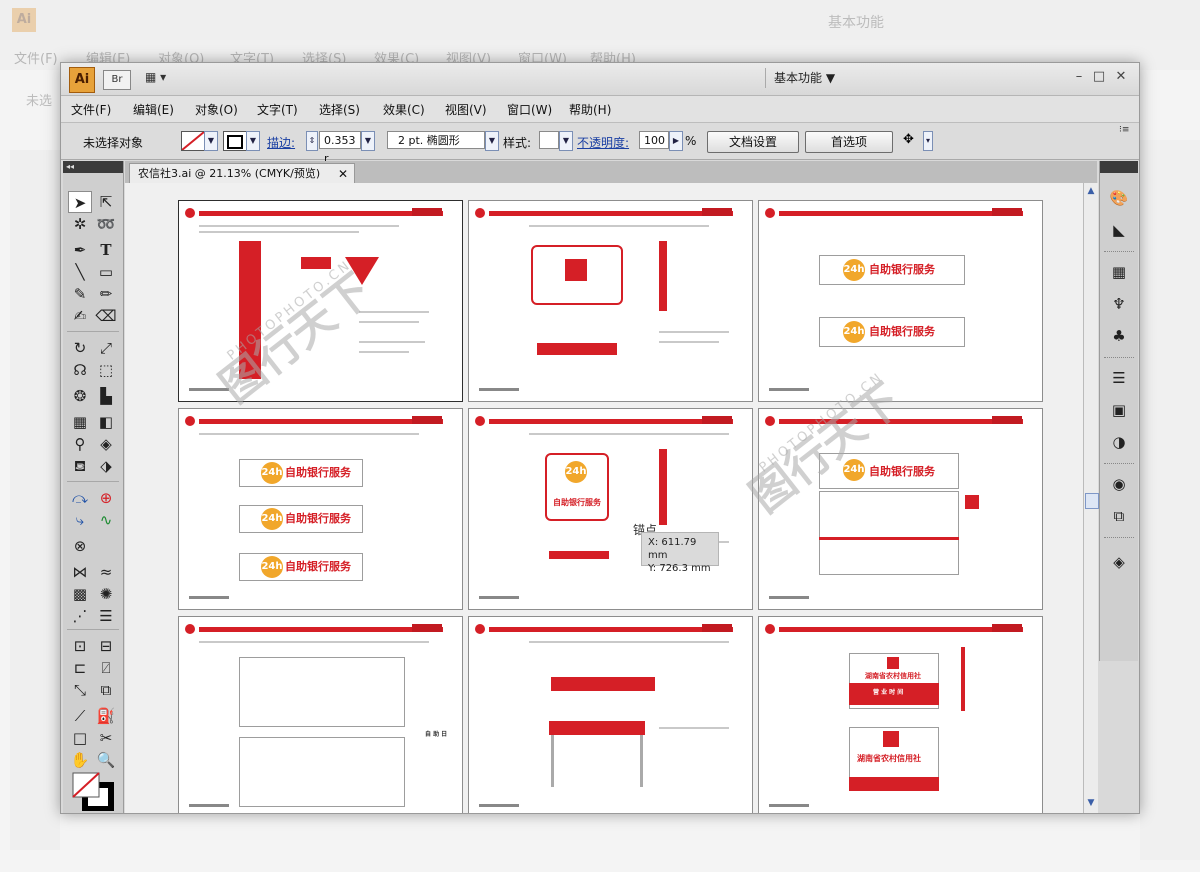  What do you see at coordinates (153, 109) in the screenshot?
I see `menu-edit: 编辑(E)` at bounding box center [153, 109].